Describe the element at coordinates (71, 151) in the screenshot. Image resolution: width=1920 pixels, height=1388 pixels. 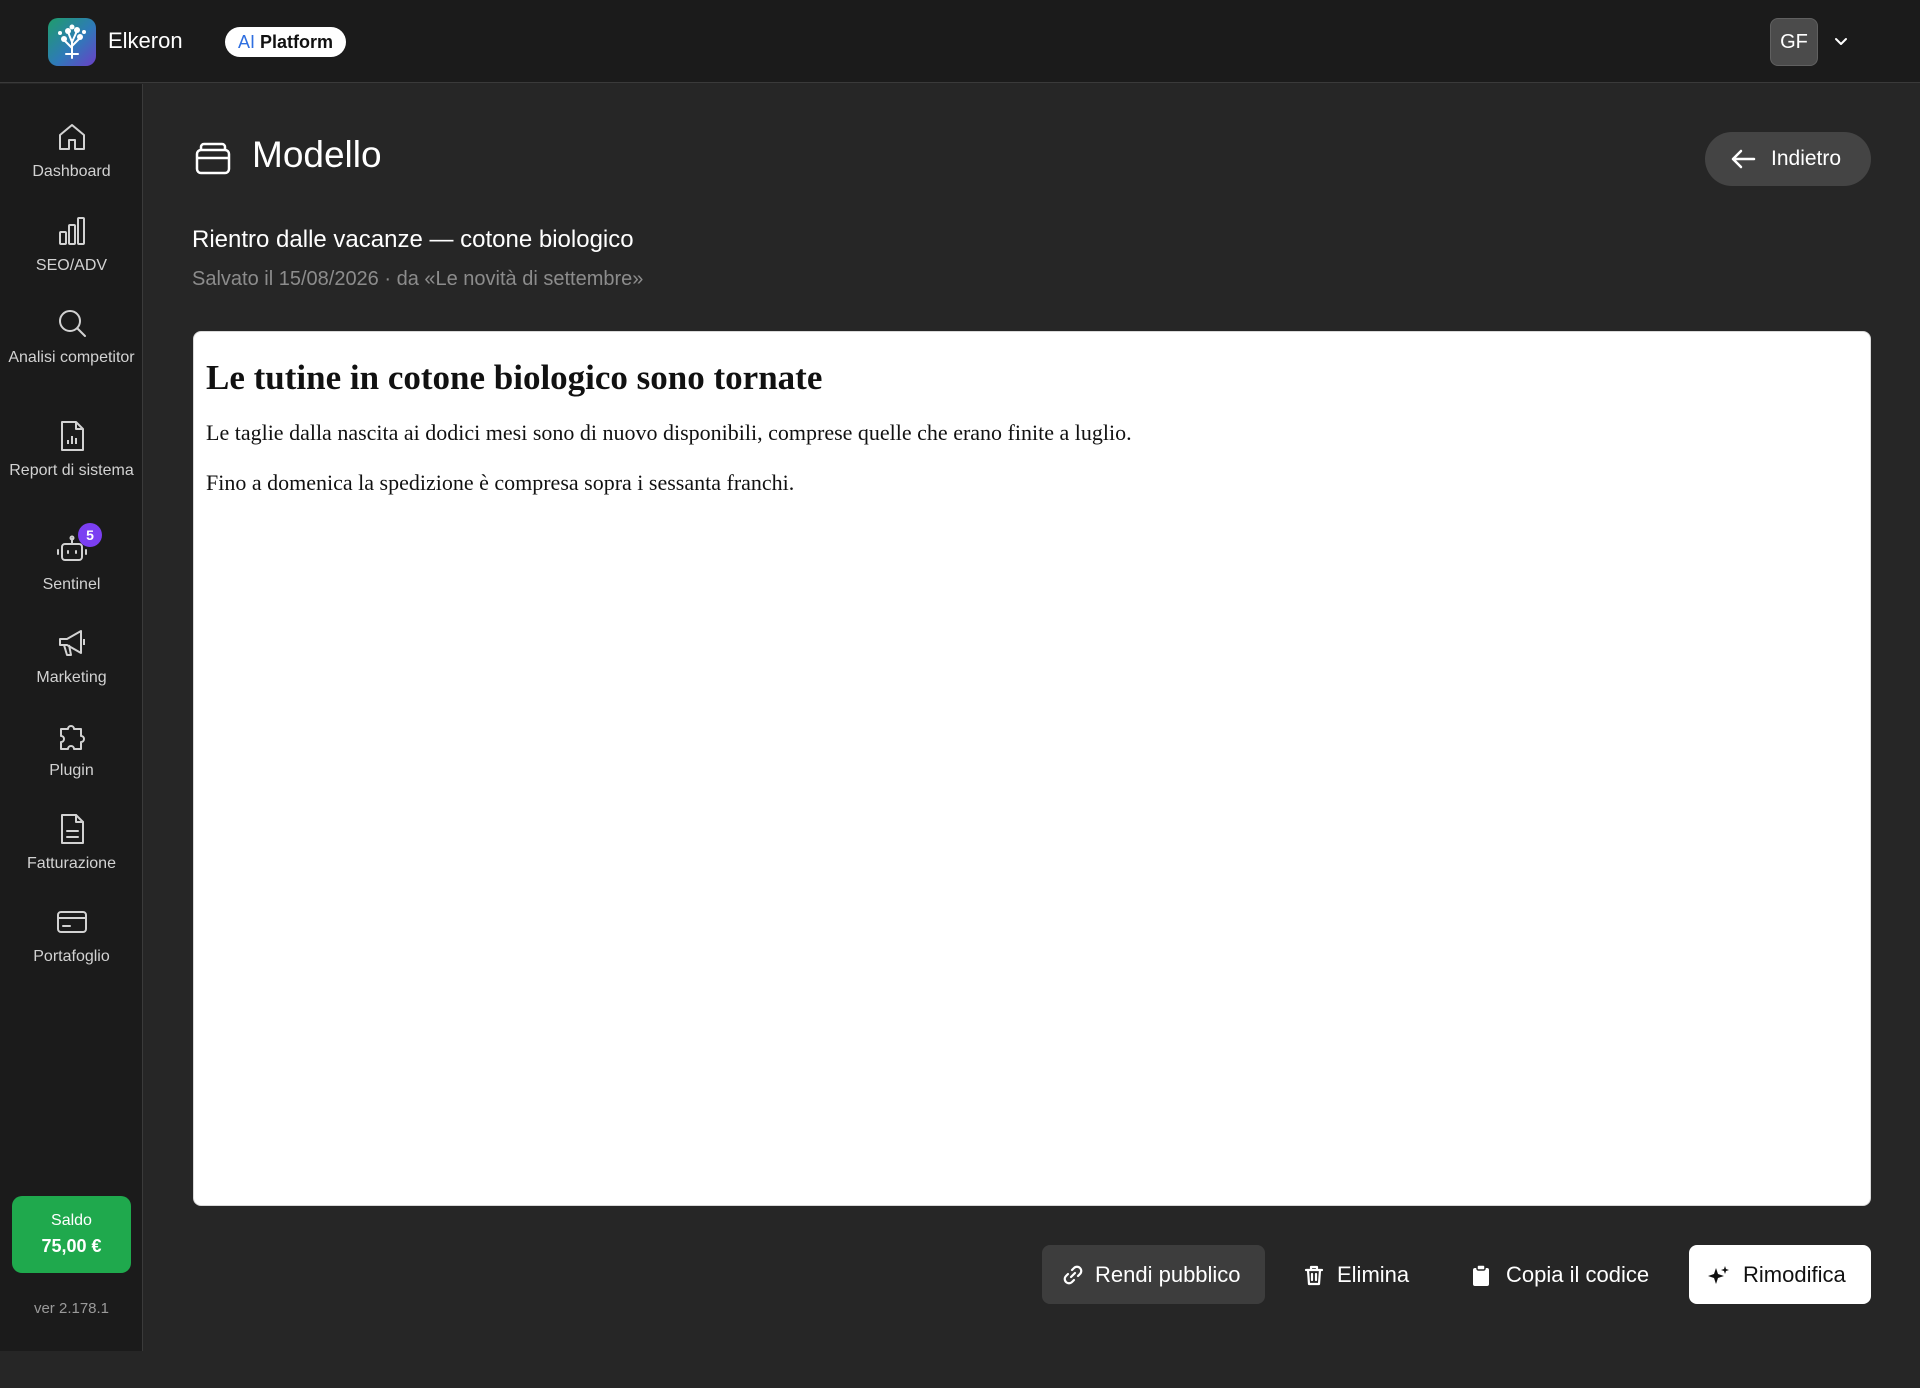
I see `sidebar-item-dashboard: Dashboard` at that location.